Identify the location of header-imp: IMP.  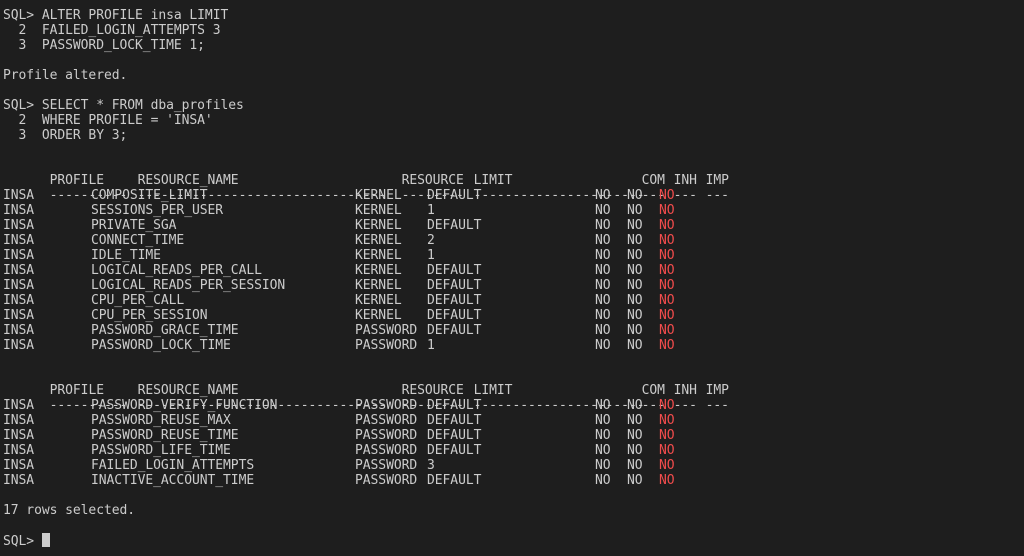
(717, 390).